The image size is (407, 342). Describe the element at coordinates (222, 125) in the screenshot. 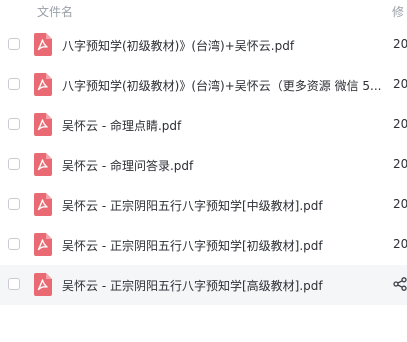

I see `file-name: 吴怀云 - 命理点睛.pdf` at that location.